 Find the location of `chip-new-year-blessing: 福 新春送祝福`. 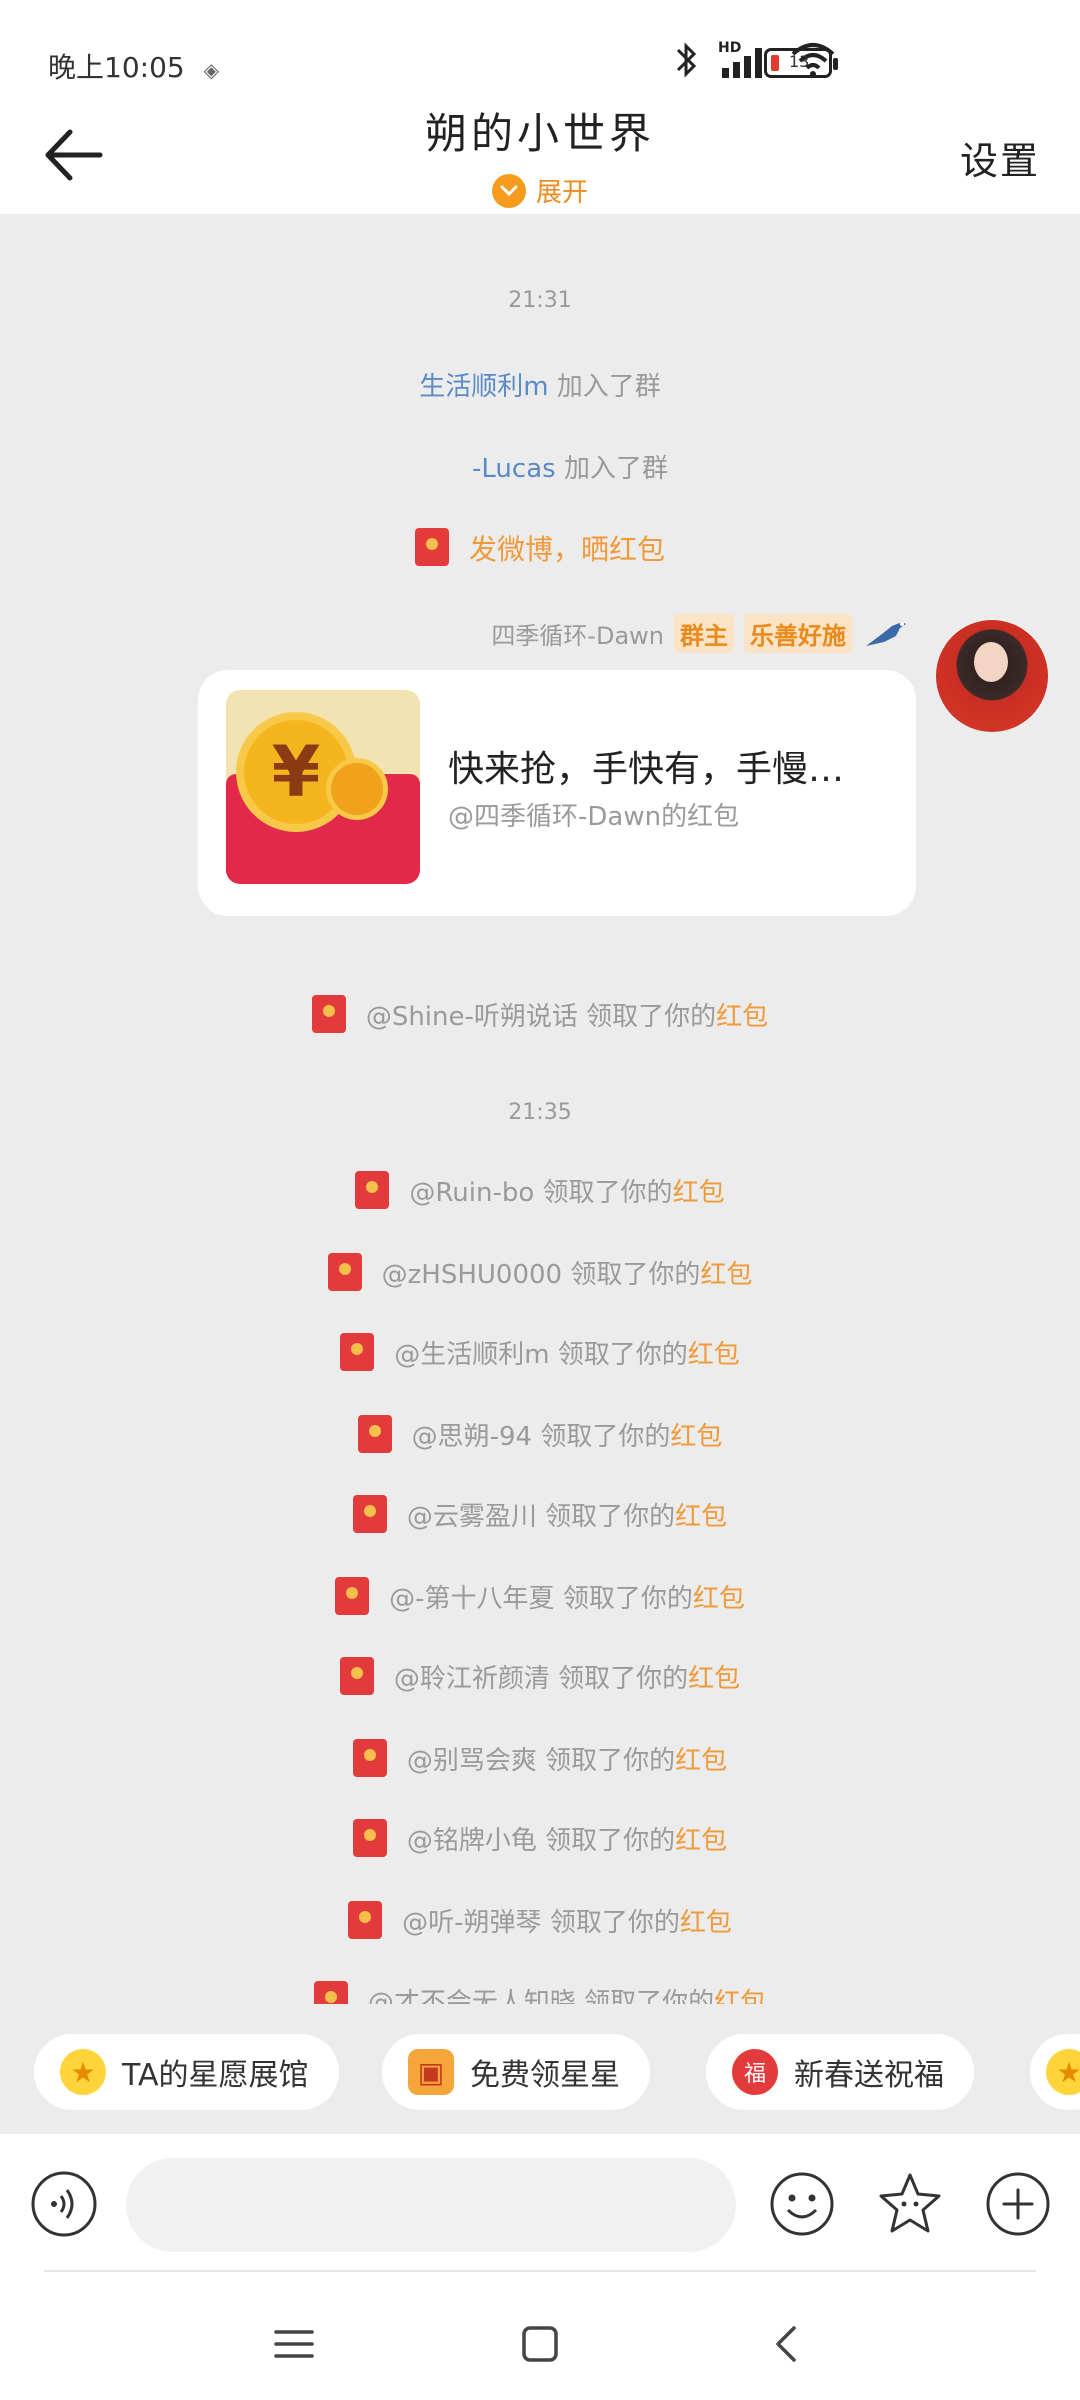

chip-new-year-blessing: 福 新春送祝福 is located at coordinates (840, 2072).